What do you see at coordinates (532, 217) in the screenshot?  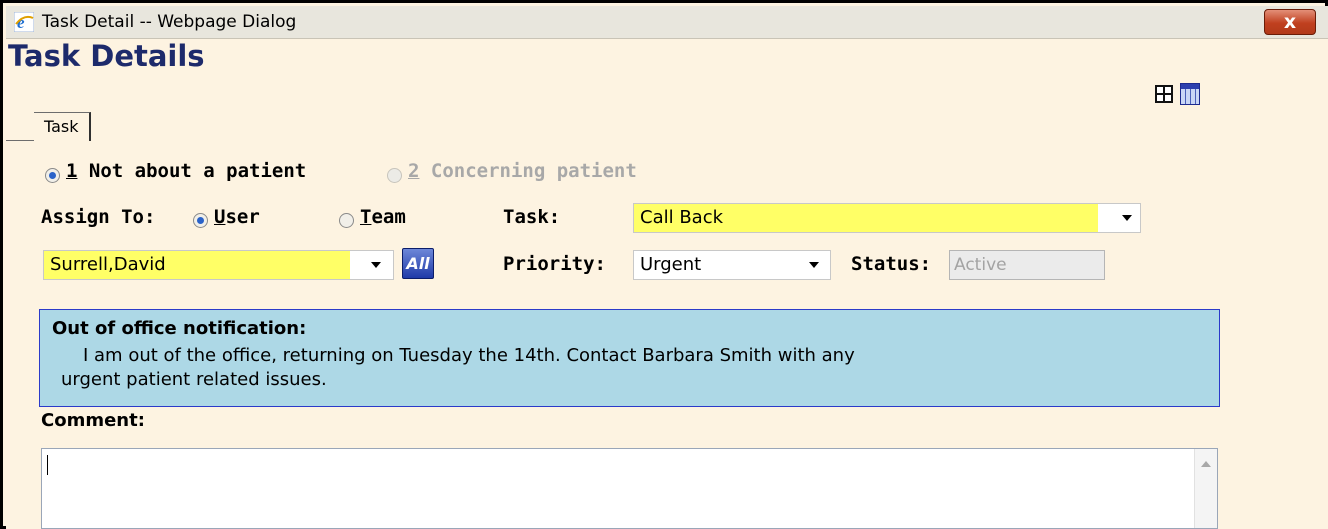 I see `task-label: Task:` at bounding box center [532, 217].